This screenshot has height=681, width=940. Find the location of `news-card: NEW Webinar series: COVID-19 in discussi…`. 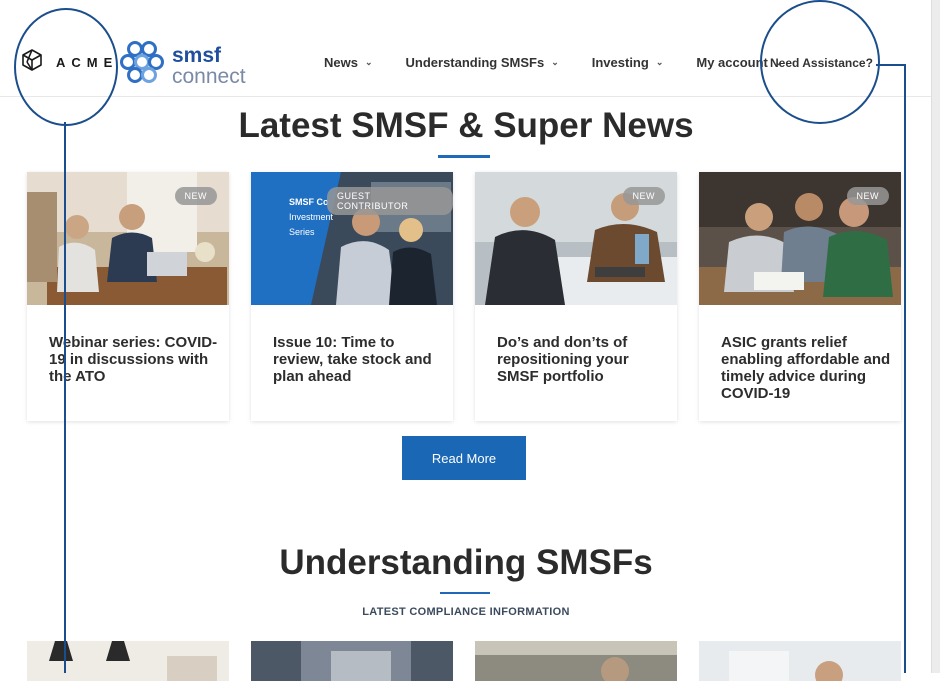

news-card: NEW Webinar series: COVID-19 in discussi… is located at coordinates (128, 296).